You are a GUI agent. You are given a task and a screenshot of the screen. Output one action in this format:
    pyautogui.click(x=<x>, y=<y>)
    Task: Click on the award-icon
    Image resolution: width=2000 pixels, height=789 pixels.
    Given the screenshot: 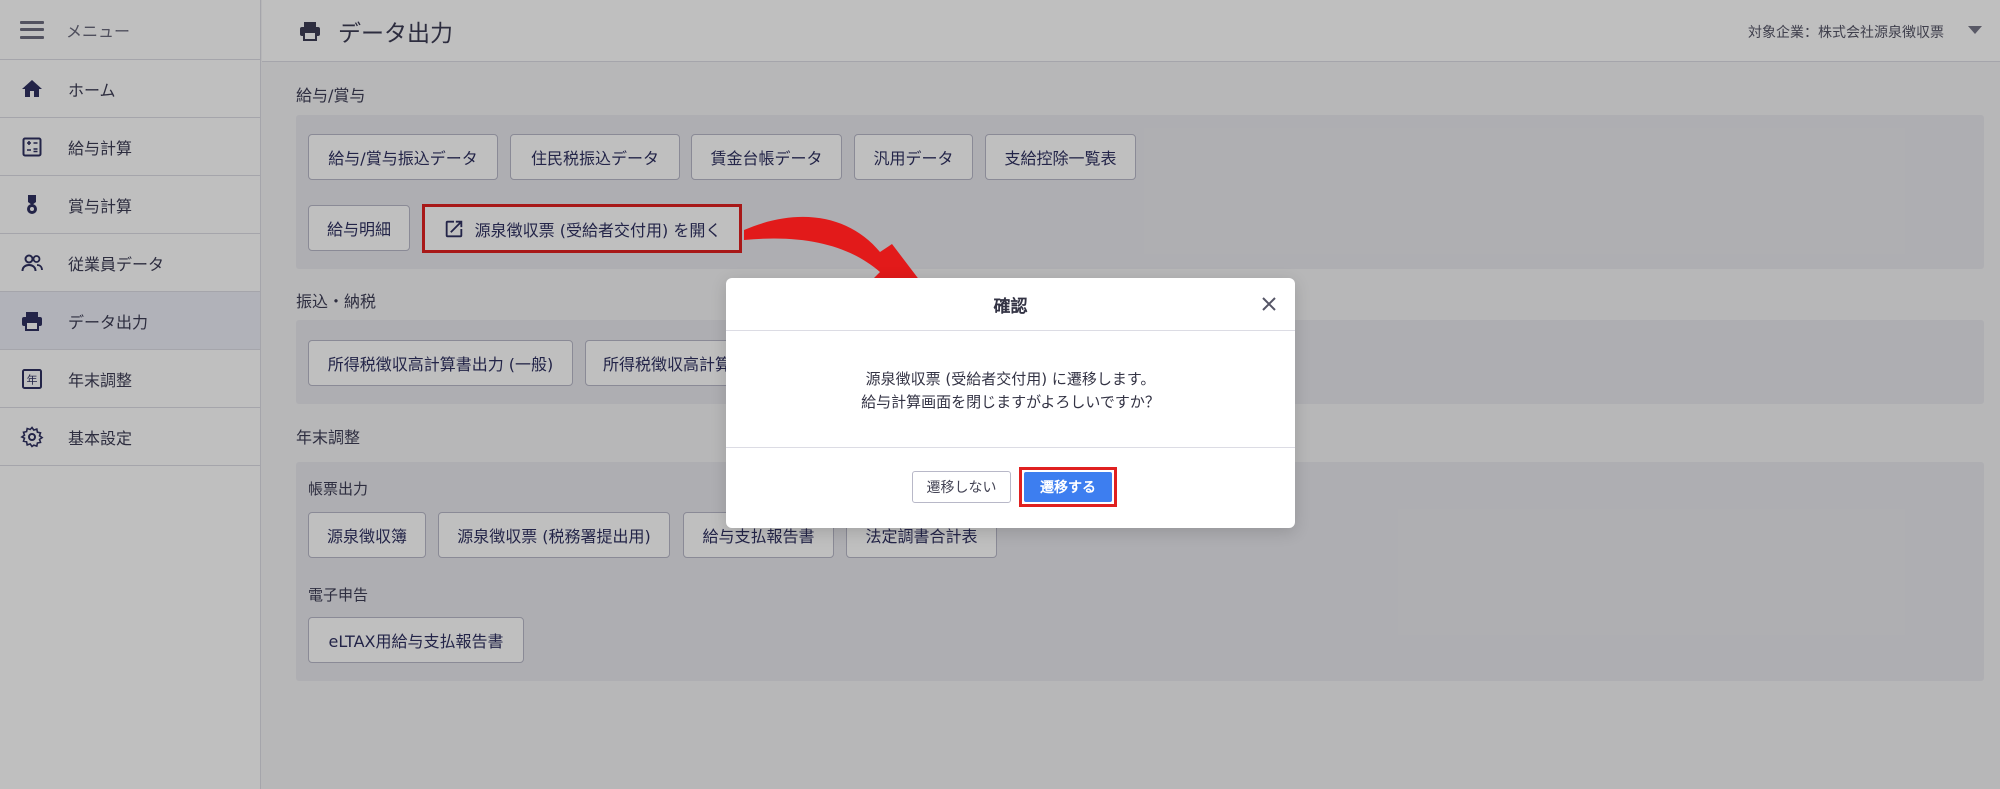 What is the action you would take?
    pyautogui.click(x=32, y=205)
    